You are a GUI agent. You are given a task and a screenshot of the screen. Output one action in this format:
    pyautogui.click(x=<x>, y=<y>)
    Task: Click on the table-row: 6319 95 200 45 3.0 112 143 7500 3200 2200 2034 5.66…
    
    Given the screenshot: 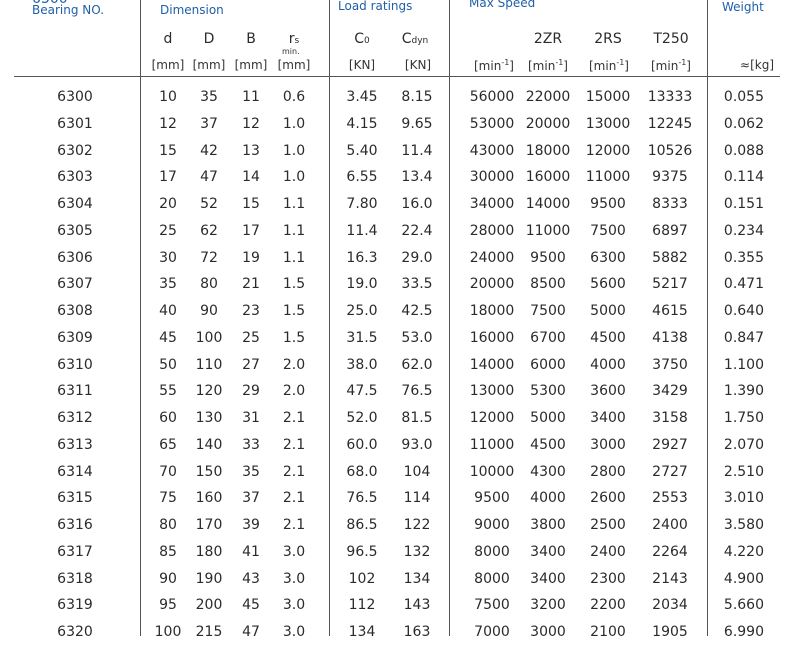 What is the action you would take?
    pyautogui.click(x=402, y=610)
    